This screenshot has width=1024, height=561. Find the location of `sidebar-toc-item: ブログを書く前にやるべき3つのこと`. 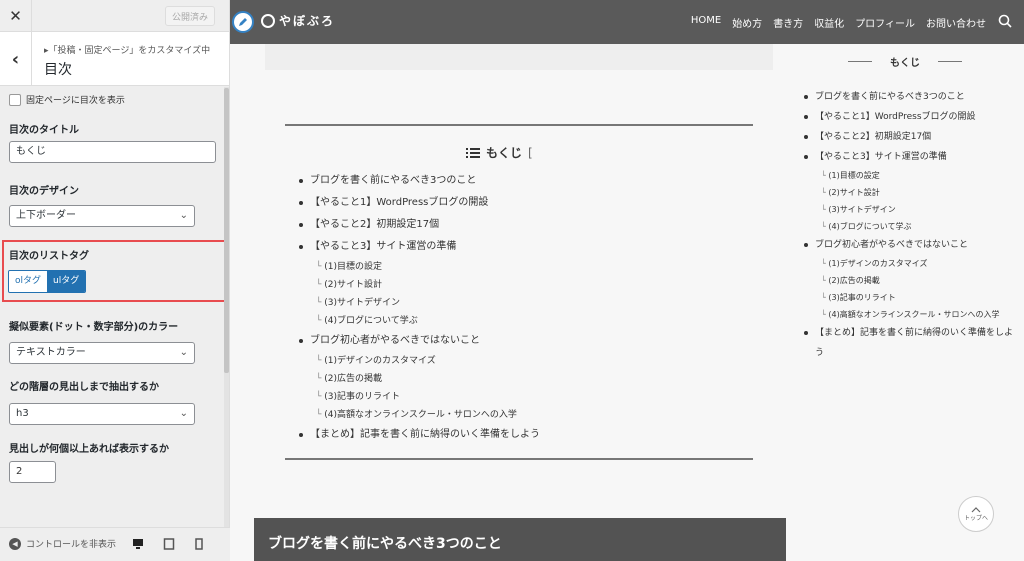

sidebar-toc-item: ブログを書く前にやるべき3つのこと is located at coordinates (909, 97).